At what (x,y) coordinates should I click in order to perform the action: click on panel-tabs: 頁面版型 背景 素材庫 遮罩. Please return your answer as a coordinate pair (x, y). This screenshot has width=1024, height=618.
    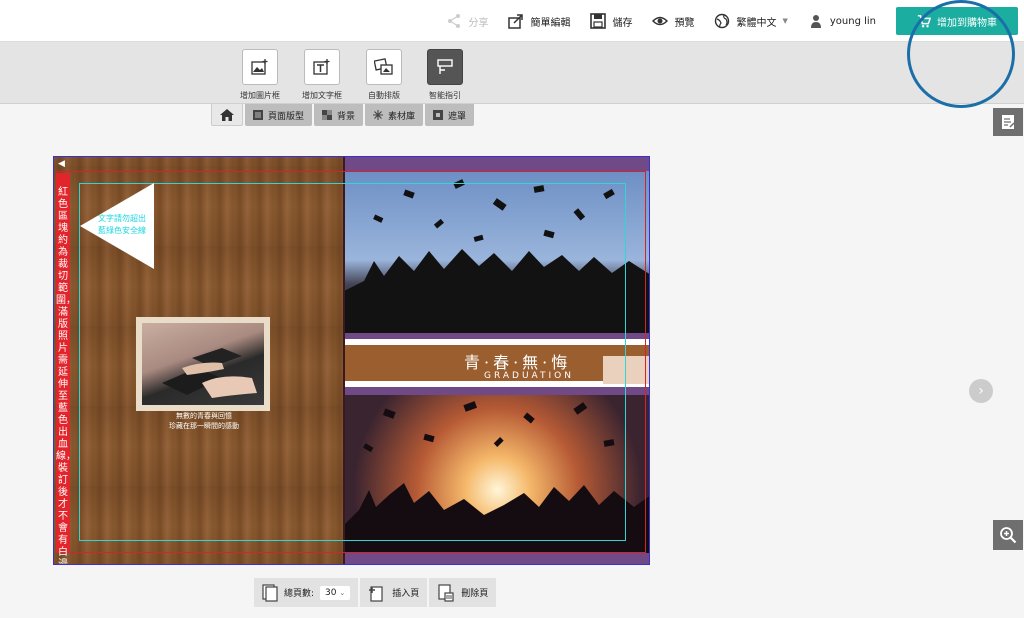
    Looking at the image, I should click on (343, 115).